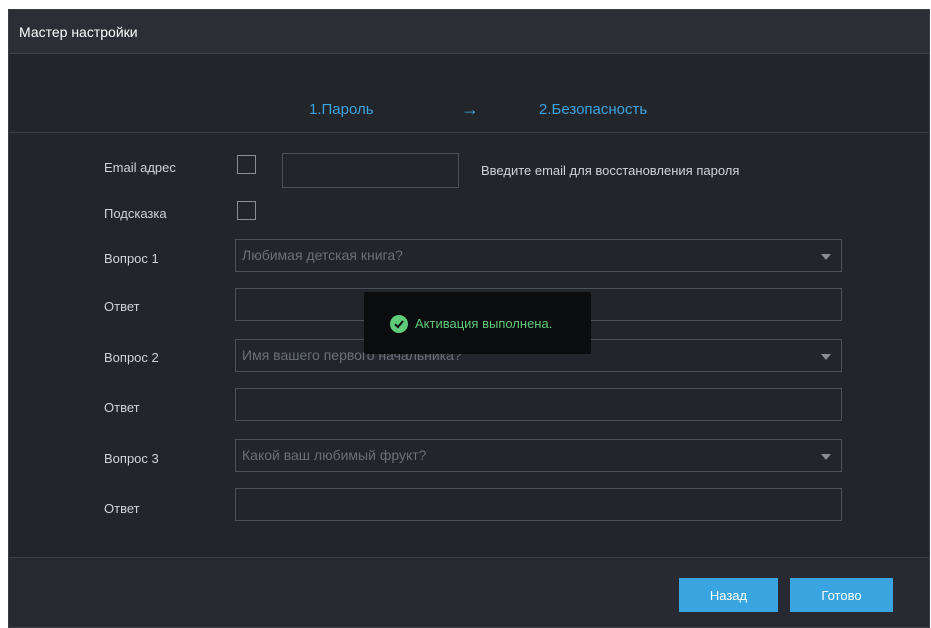 This screenshot has width=931, height=628. I want to click on question3-select: Какой ваш любимый фрукт?, so click(538, 455).